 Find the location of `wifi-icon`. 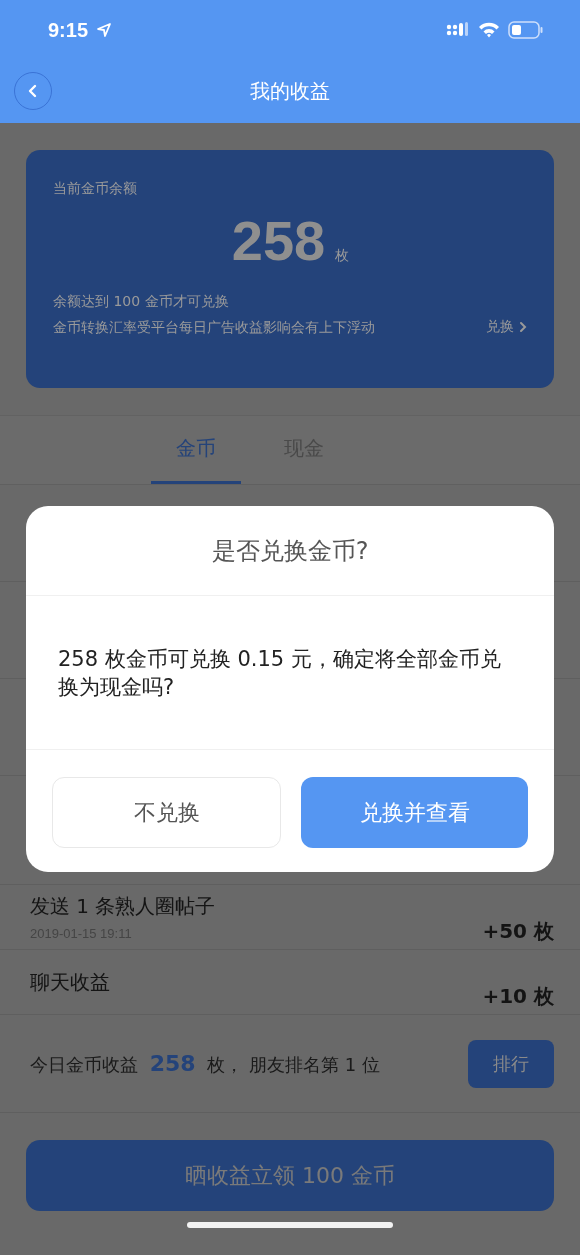

wifi-icon is located at coordinates (489, 30).